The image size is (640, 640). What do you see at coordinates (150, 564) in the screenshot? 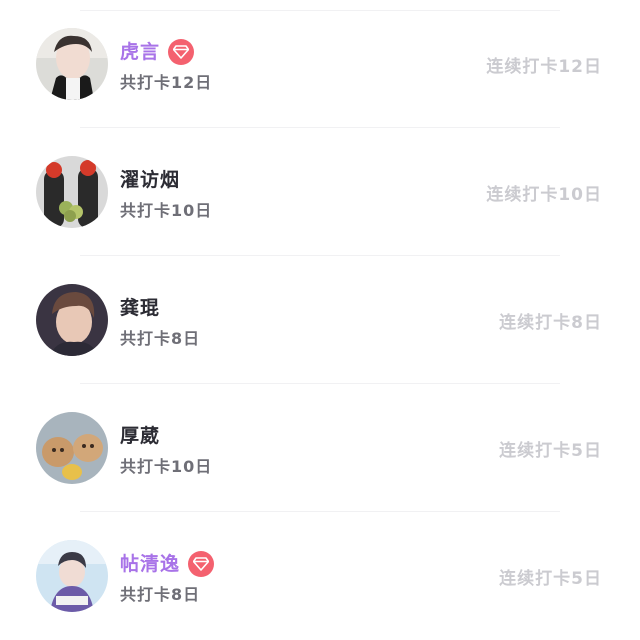
I see `user-name: 帖清逸` at bounding box center [150, 564].